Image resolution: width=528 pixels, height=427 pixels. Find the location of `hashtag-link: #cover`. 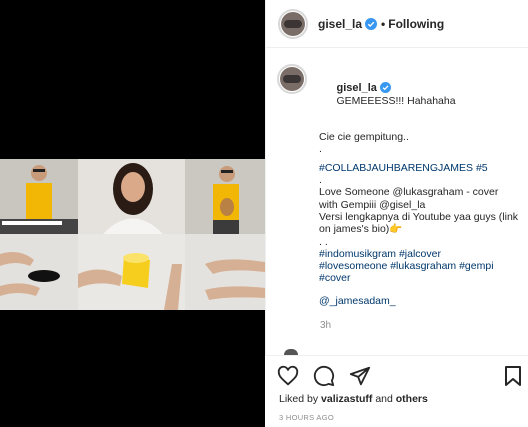

hashtag-link: #cover is located at coordinates (419, 278).